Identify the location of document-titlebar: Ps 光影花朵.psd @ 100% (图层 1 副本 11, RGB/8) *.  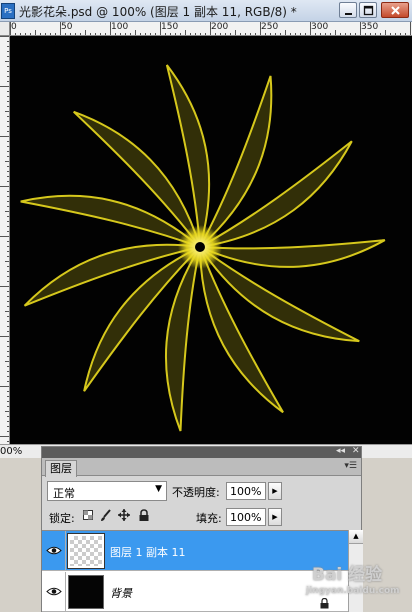
(206, 11).